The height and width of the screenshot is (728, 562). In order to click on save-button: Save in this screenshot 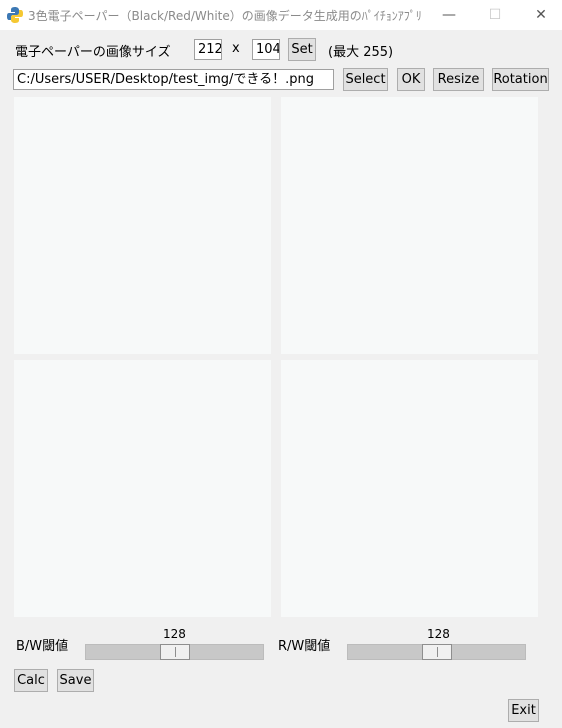, I will do `click(75, 680)`.